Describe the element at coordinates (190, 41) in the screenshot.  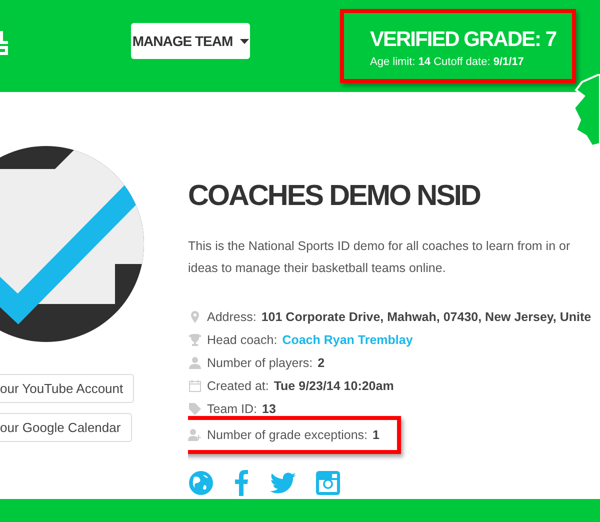
I see `manage-team-button: MANAGE TEAM` at that location.